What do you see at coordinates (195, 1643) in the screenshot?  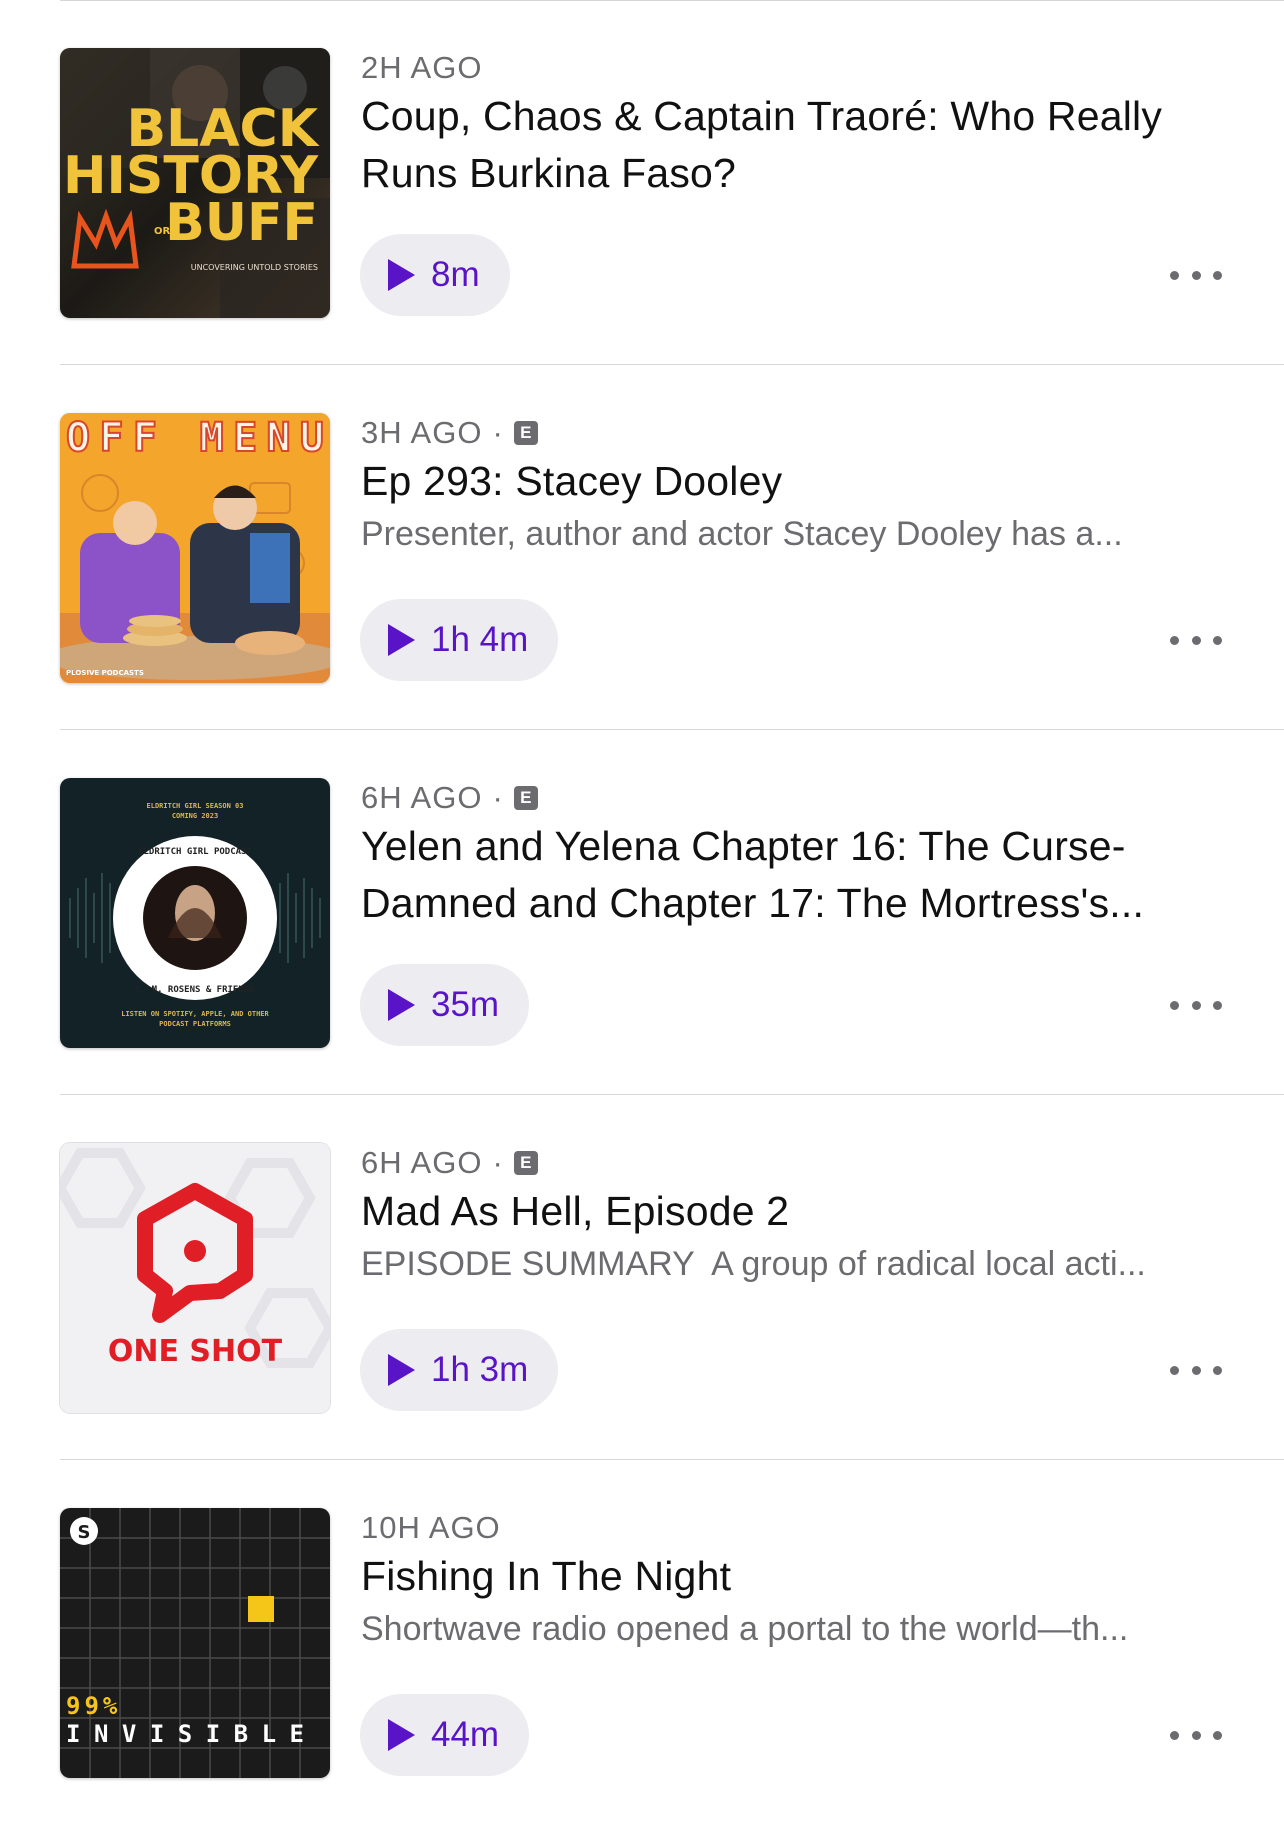 I see `99-percent-invisible-artwork: S 99% INVISIBLE` at bounding box center [195, 1643].